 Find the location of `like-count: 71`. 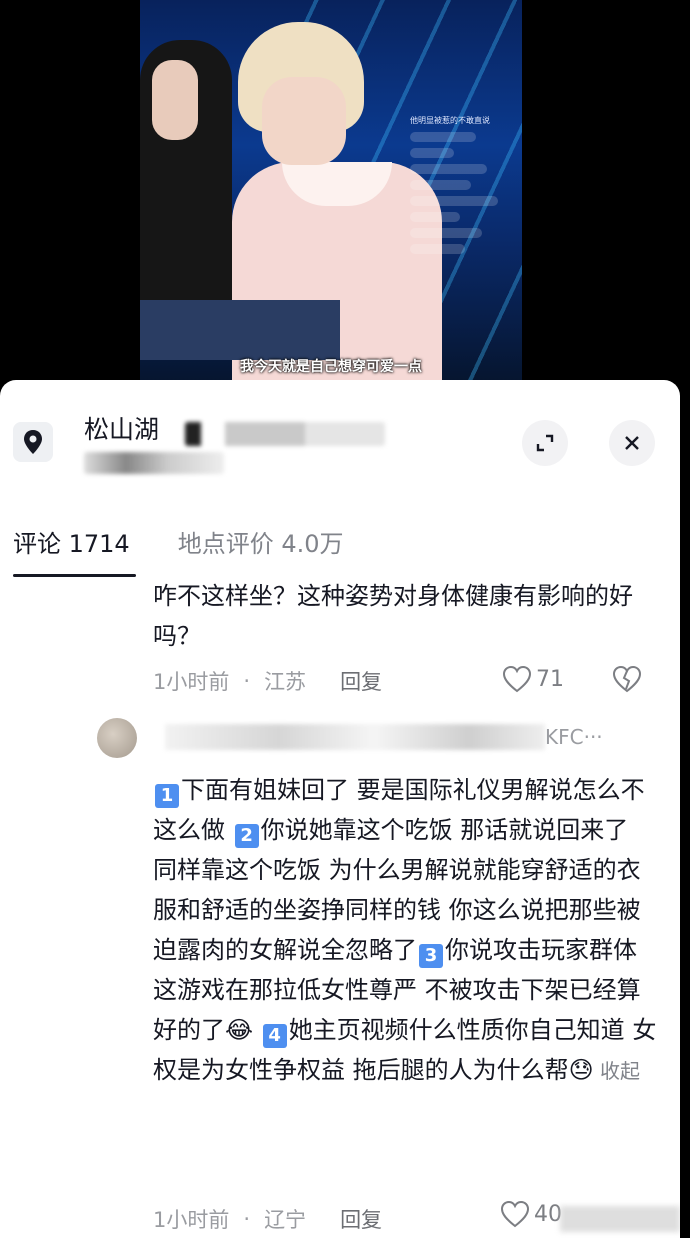

like-count: 71 is located at coordinates (550, 679).